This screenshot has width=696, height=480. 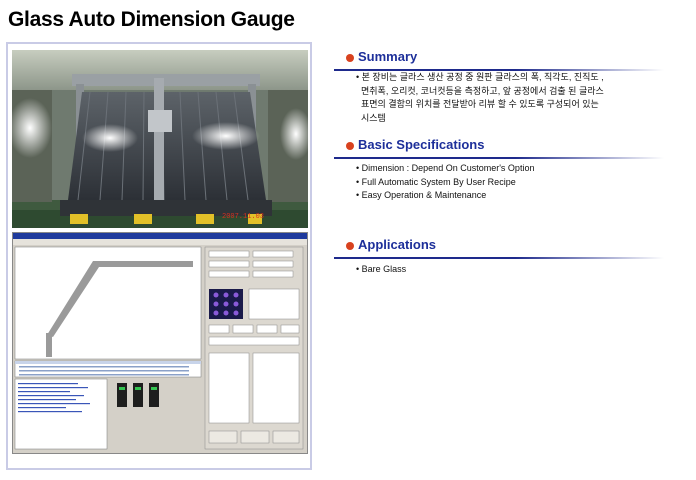 I want to click on specs-heading: Basic Specifications, so click(x=499, y=148).